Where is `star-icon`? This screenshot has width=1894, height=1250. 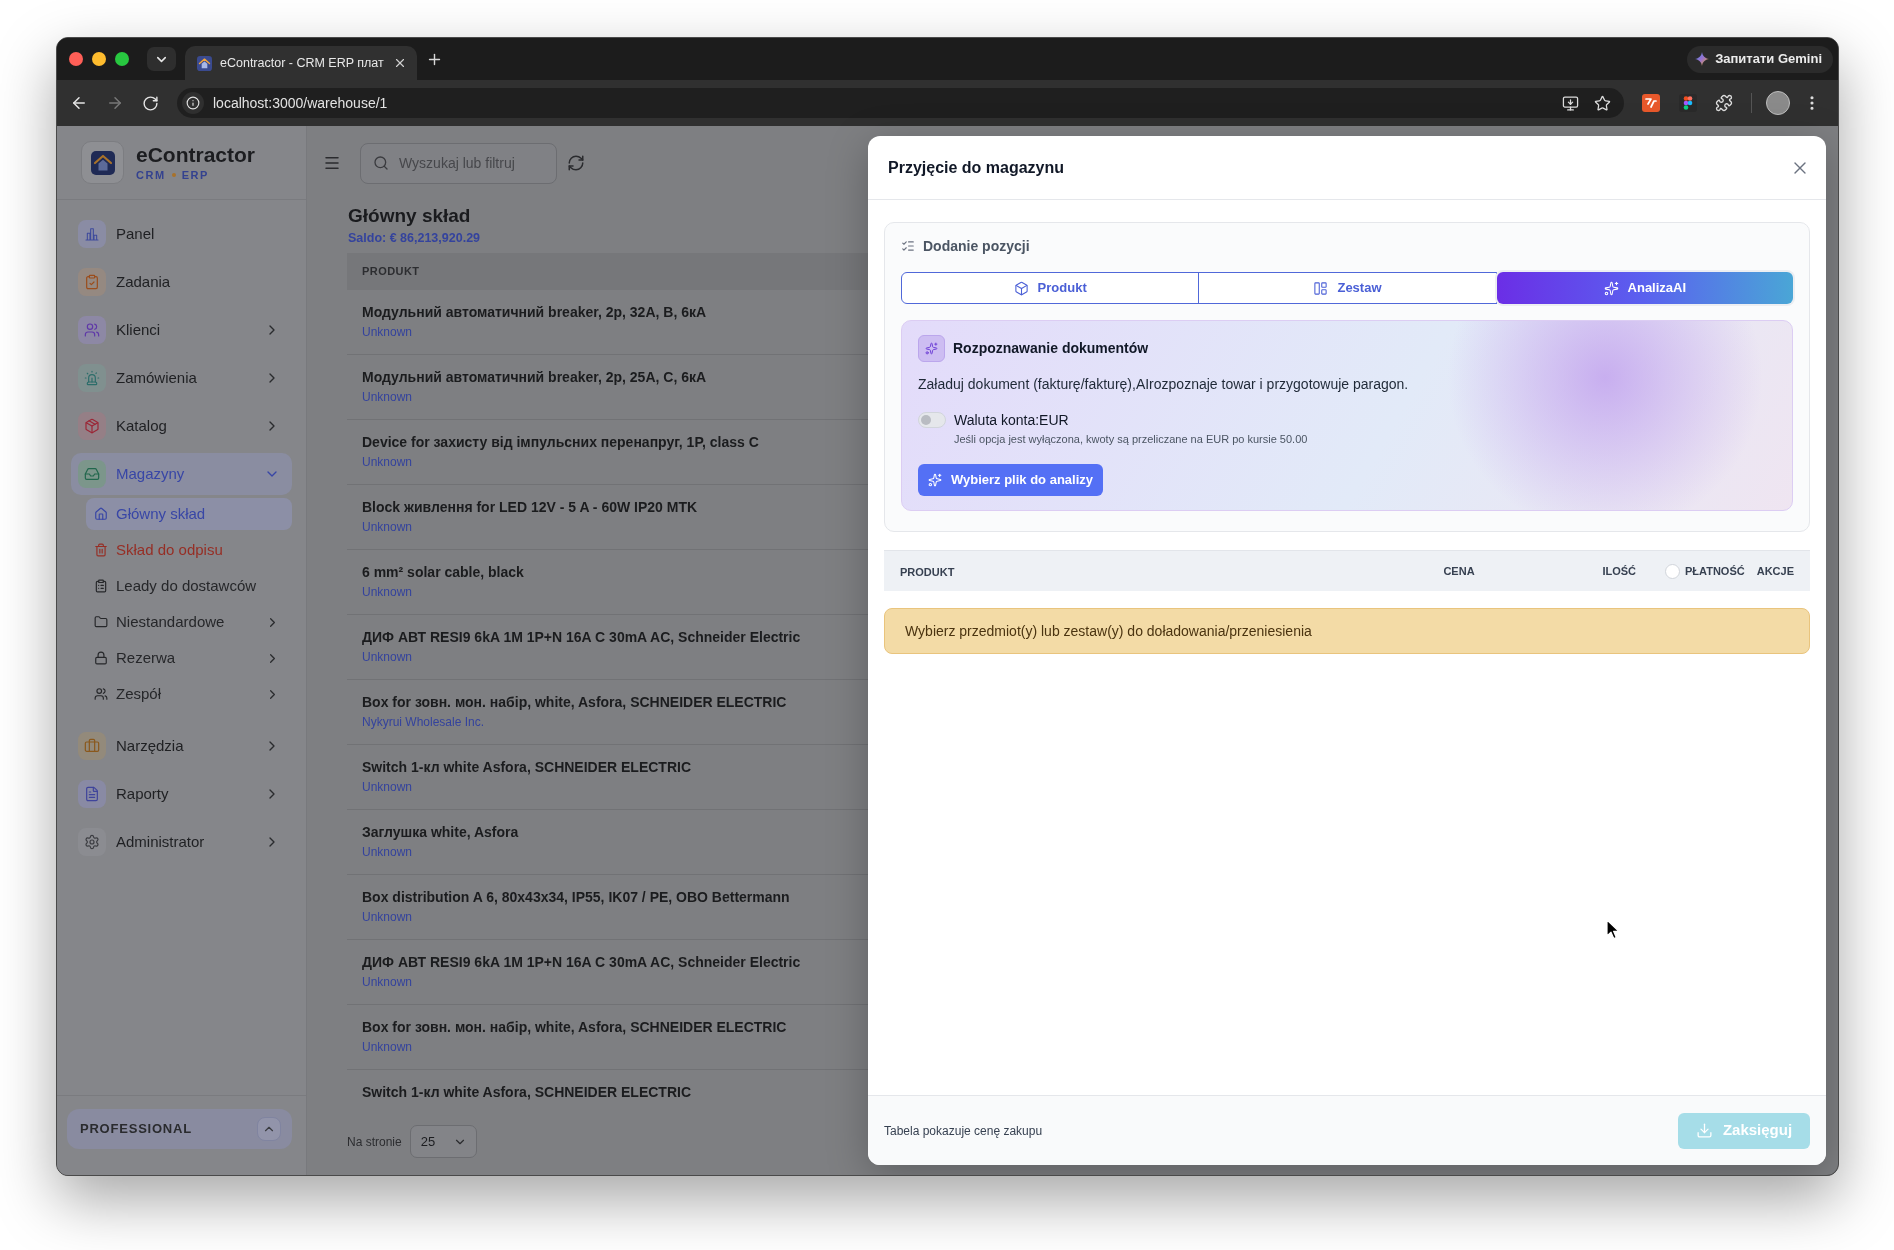
star-icon is located at coordinates (1602, 103).